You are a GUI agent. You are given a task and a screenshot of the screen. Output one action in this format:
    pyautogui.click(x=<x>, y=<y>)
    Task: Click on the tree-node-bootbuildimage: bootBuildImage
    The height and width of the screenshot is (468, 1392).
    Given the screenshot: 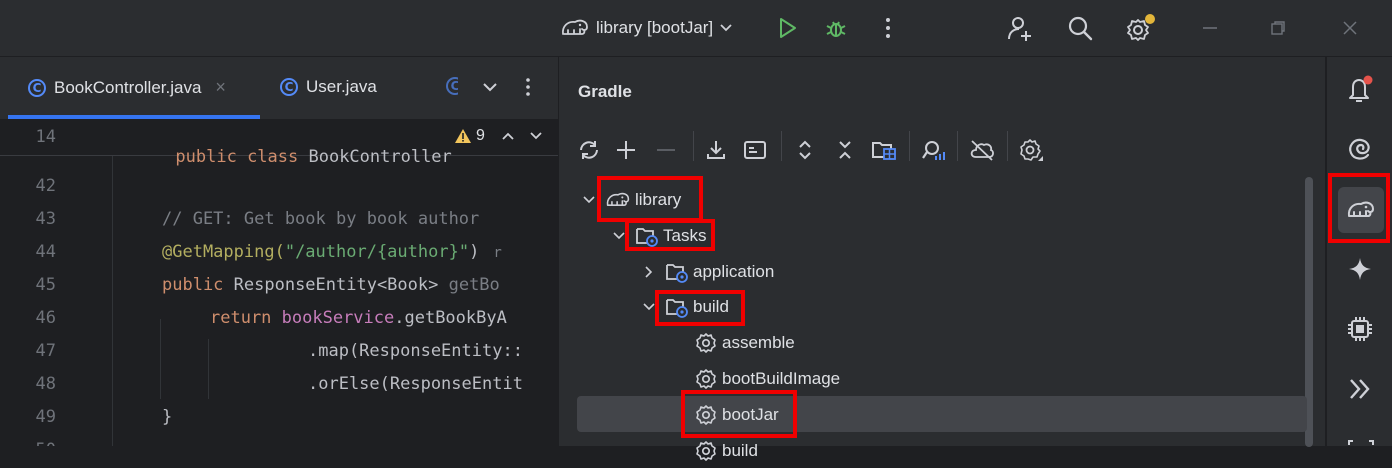 What is the action you would take?
    pyautogui.click(x=767, y=379)
    